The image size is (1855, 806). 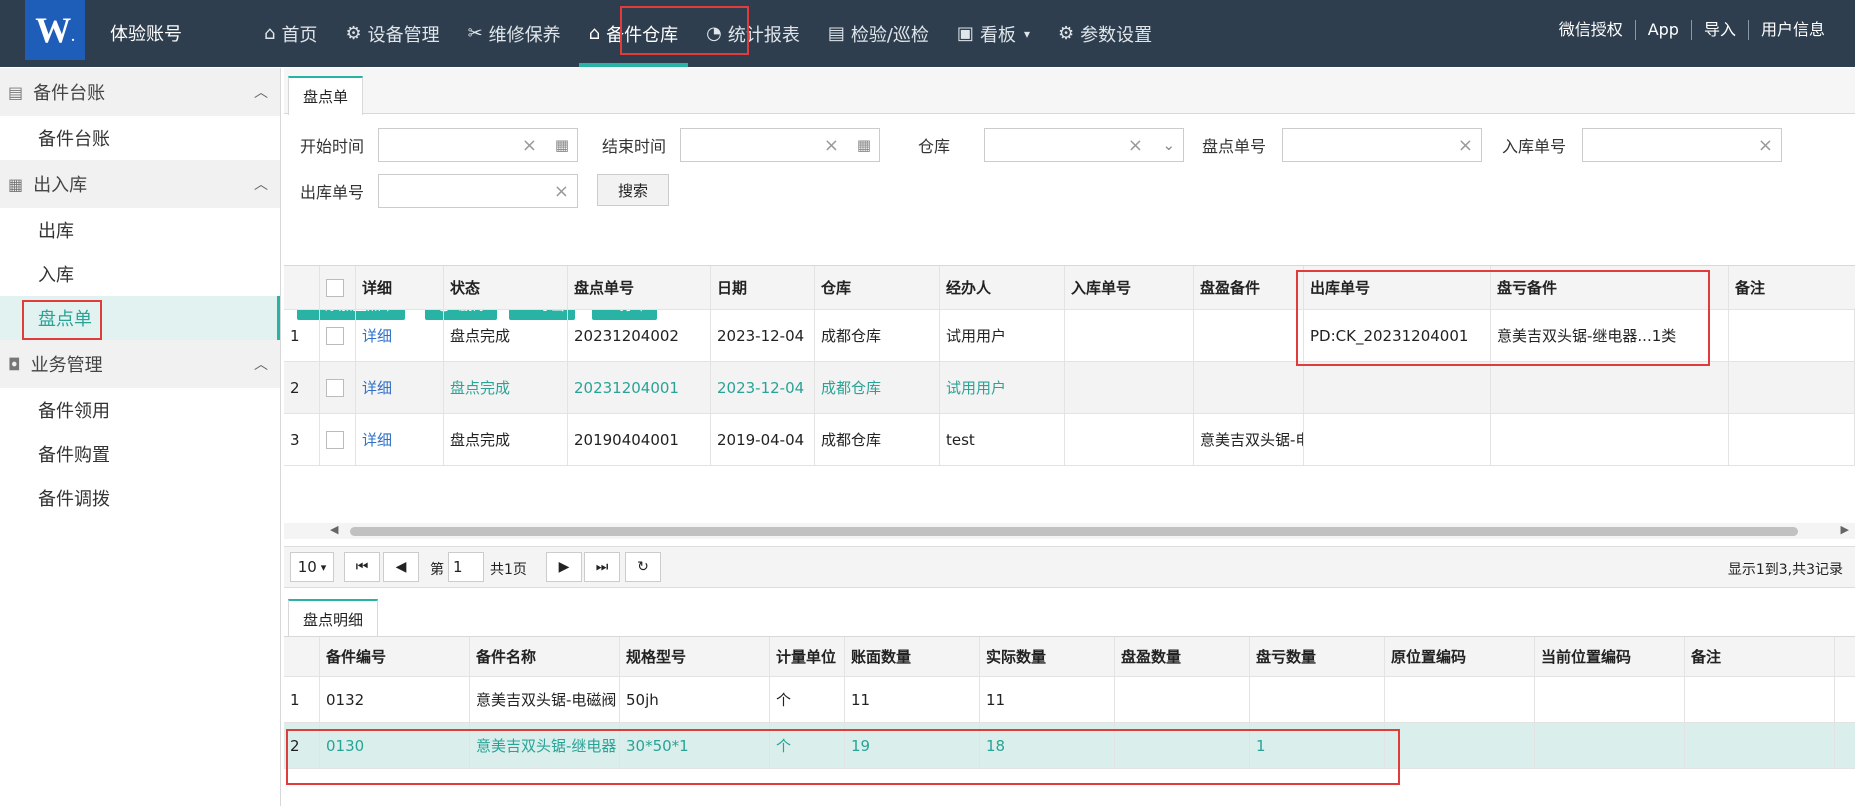 What do you see at coordinates (332, 192) in the screenshot?
I see `filter-label: 出库单号` at bounding box center [332, 192].